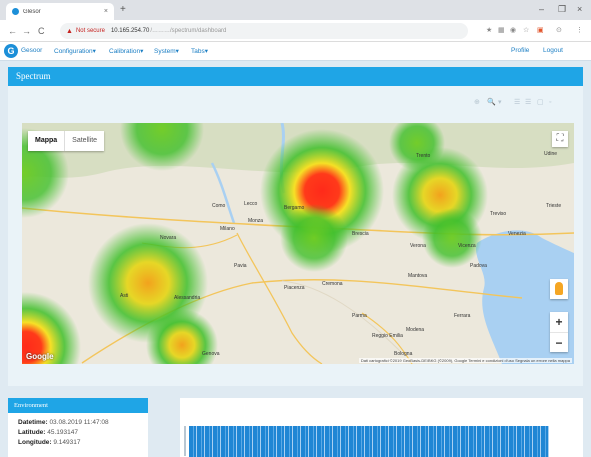 This screenshot has height=457, width=591. What do you see at coordinates (541, 9) in the screenshot?
I see `minimize-icon: –` at bounding box center [541, 9].